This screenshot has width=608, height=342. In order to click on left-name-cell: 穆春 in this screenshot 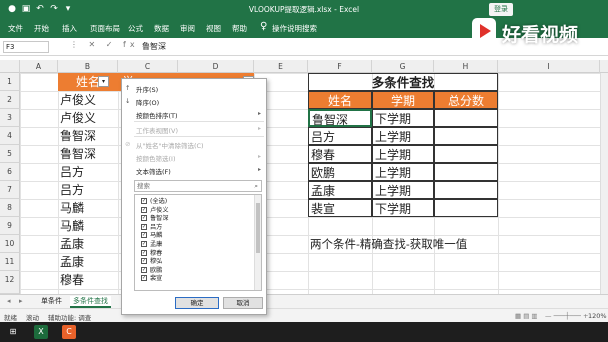, I will do `click(72, 280)`.